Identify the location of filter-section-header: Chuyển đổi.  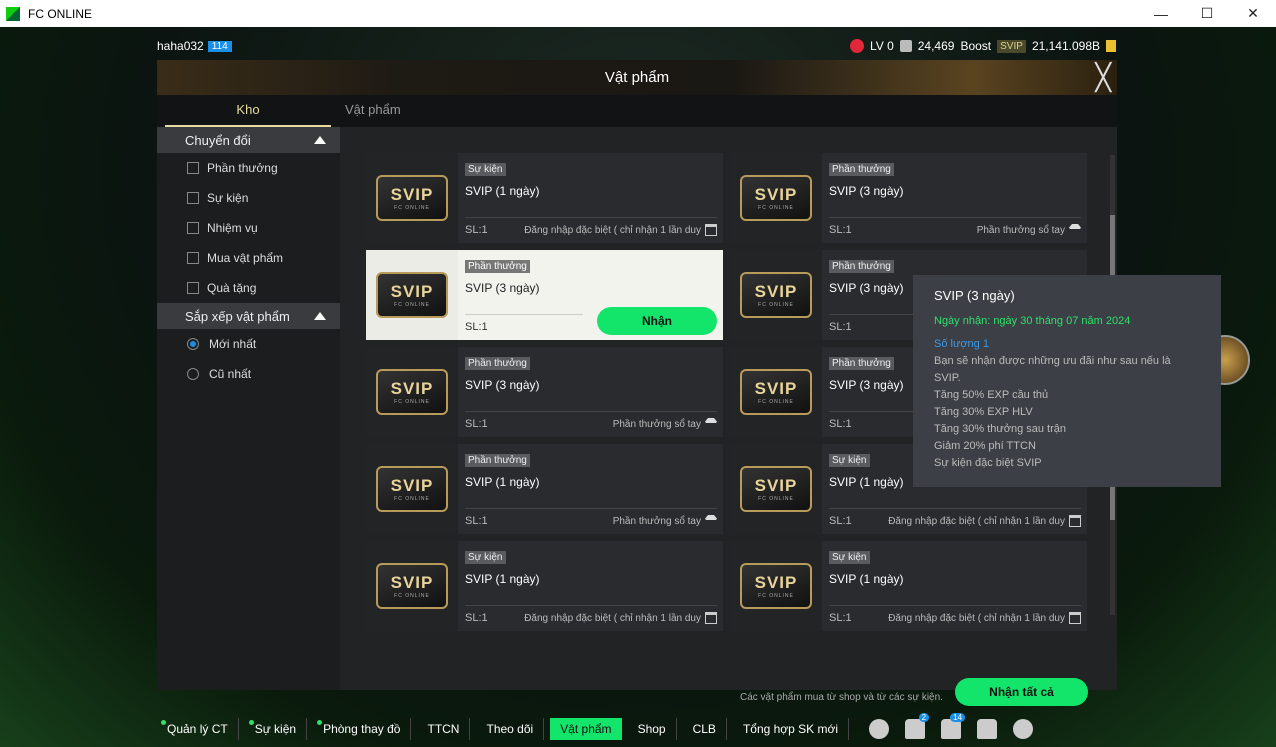
(248, 140).